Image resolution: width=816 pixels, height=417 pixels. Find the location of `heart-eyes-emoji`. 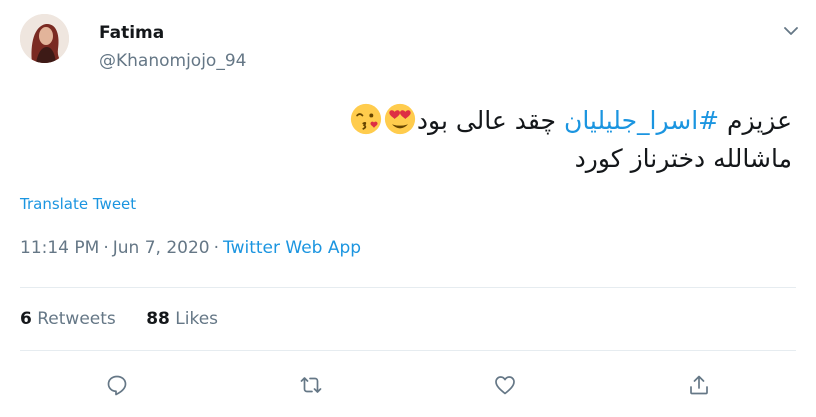

heart-eyes-emoji is located at coordinates (400, 119).